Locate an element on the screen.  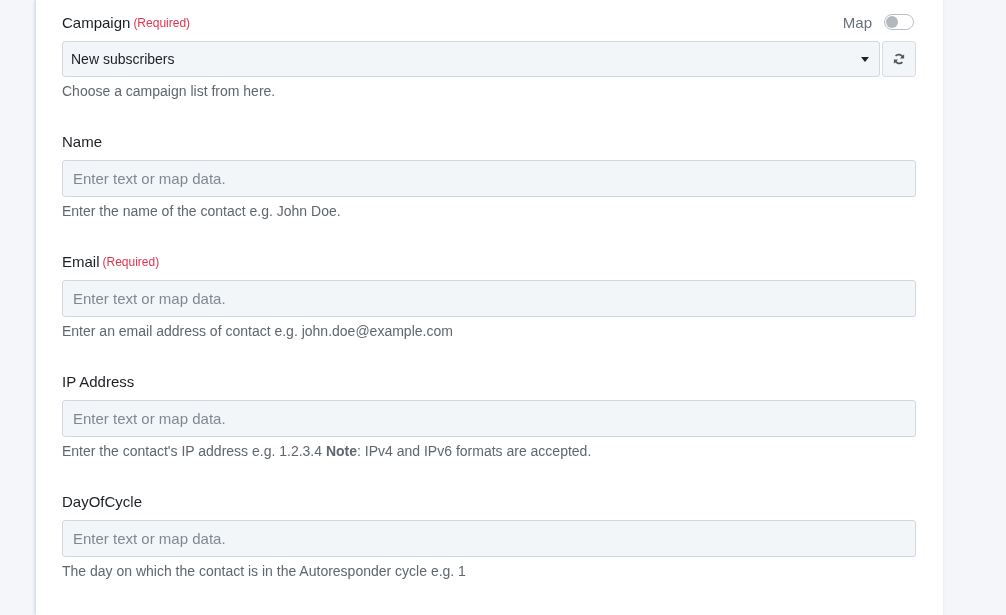
field-label: Email is located at coordinates (81, 261).